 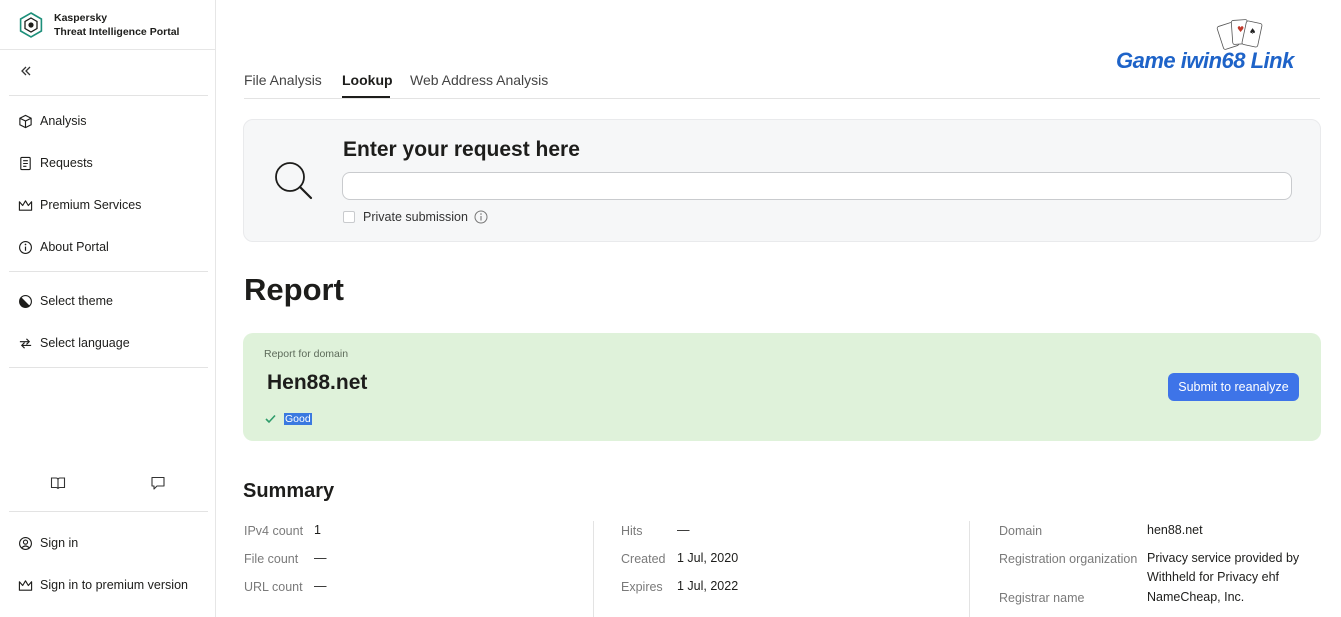 What do you see at coordinates (25, 301) in the screenshot?
I see `theme-icon` at bounding box center [25, 301].